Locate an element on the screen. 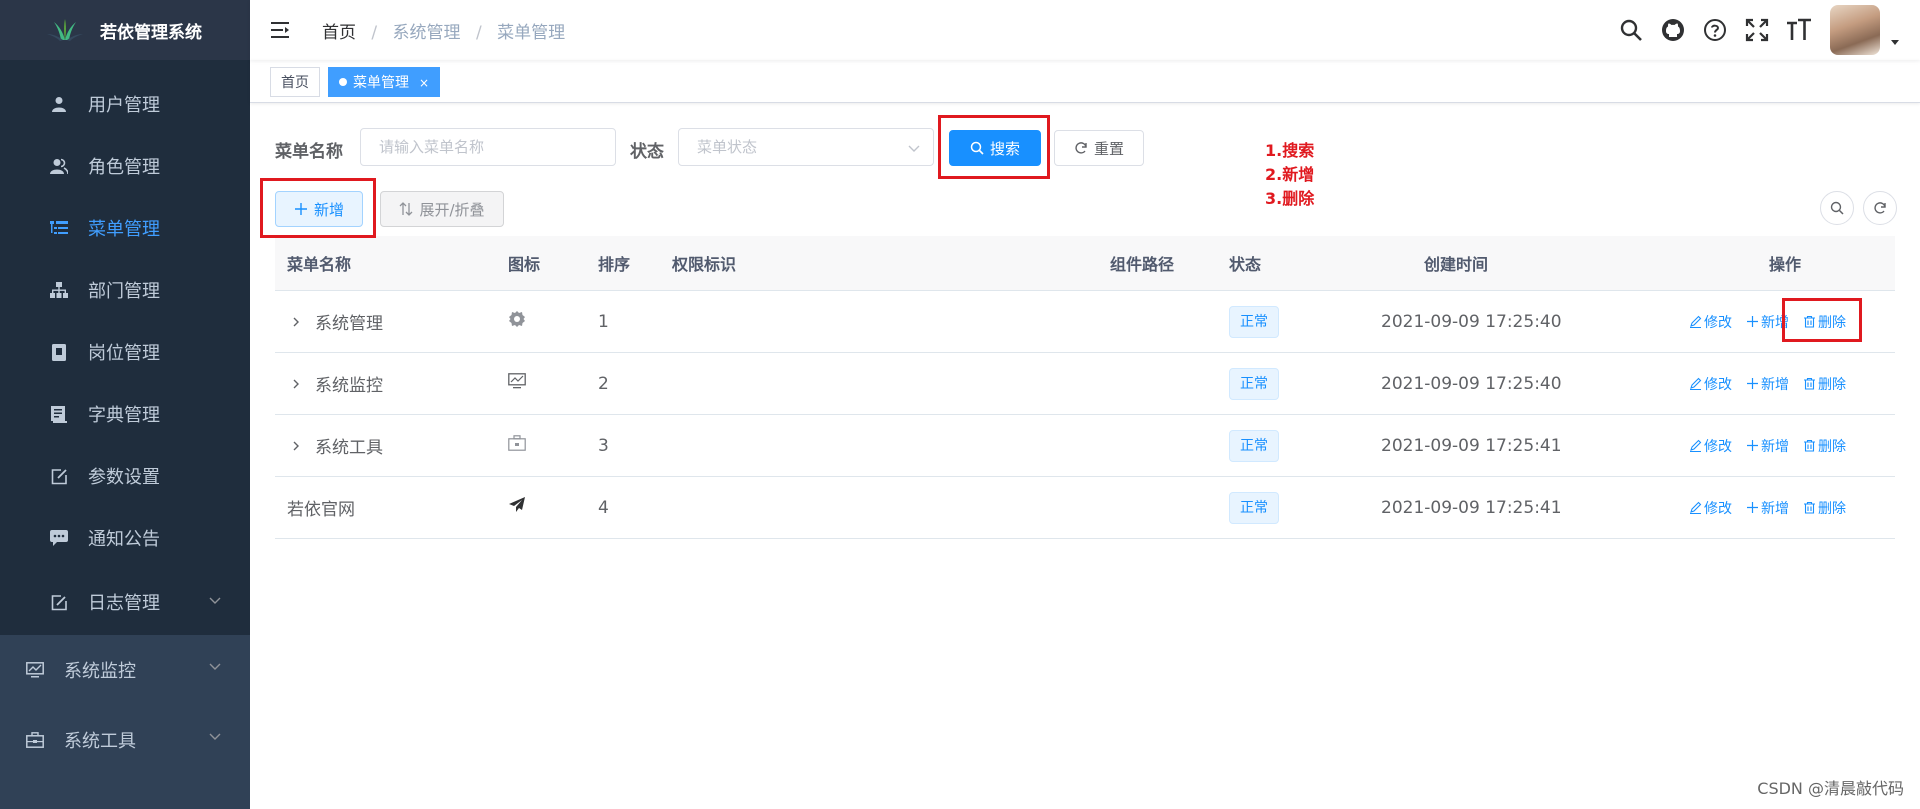 The width and height of the screenshot is (1920, 809). close-icon: × is located at coordinates (424, 83).